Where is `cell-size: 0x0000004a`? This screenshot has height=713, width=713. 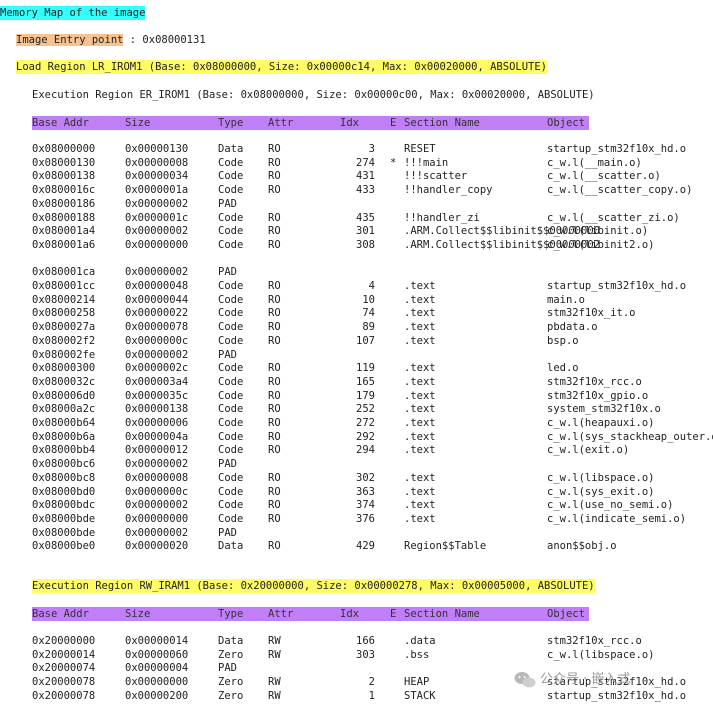
cell-size: 0x0000004a is located at coordinates (157, 436).